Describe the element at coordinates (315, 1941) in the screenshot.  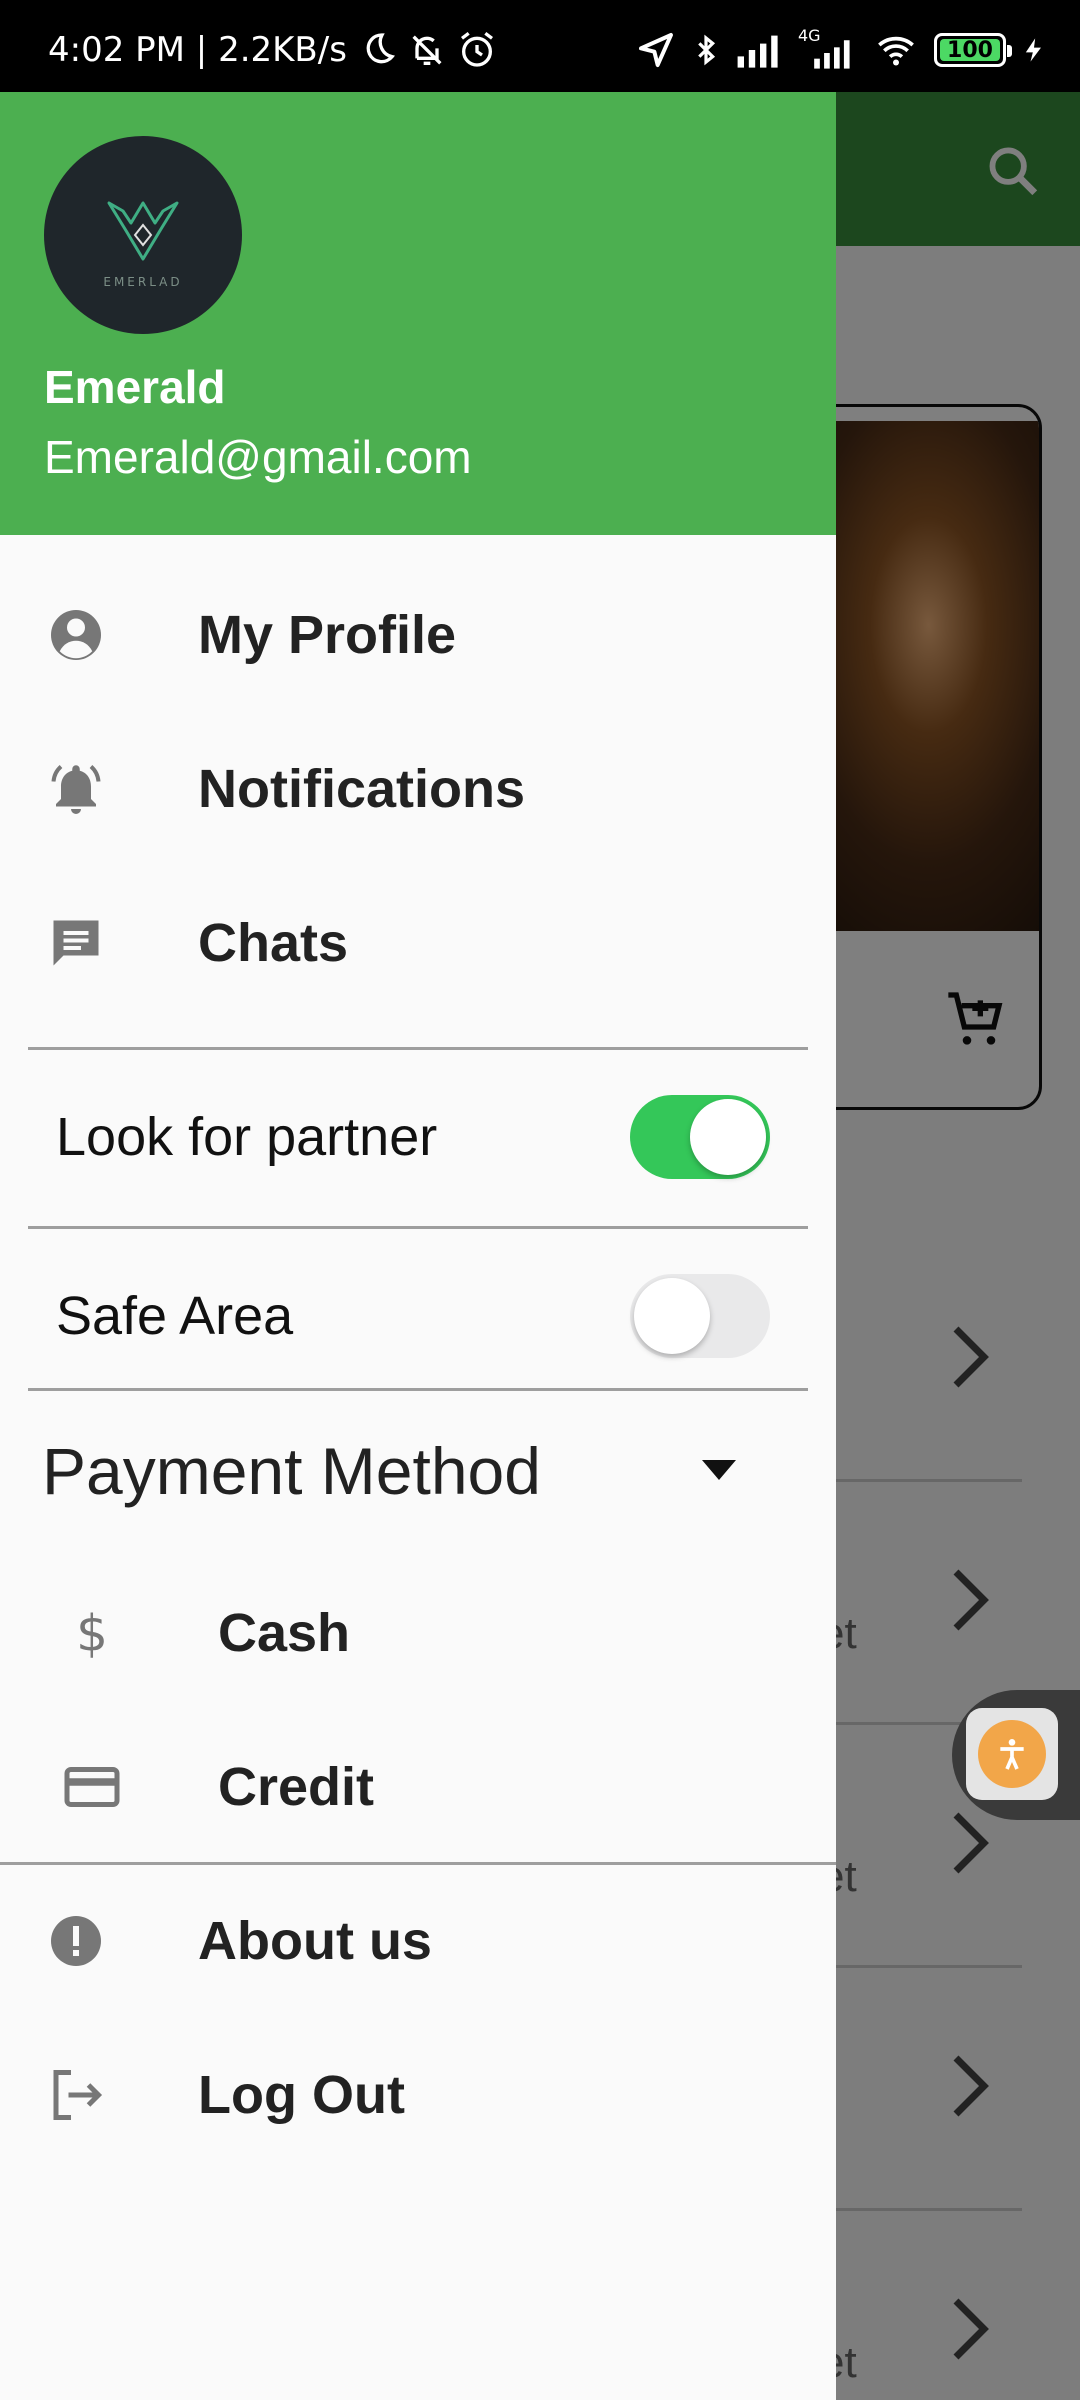
I see `menu-item-label: About us` at that location.